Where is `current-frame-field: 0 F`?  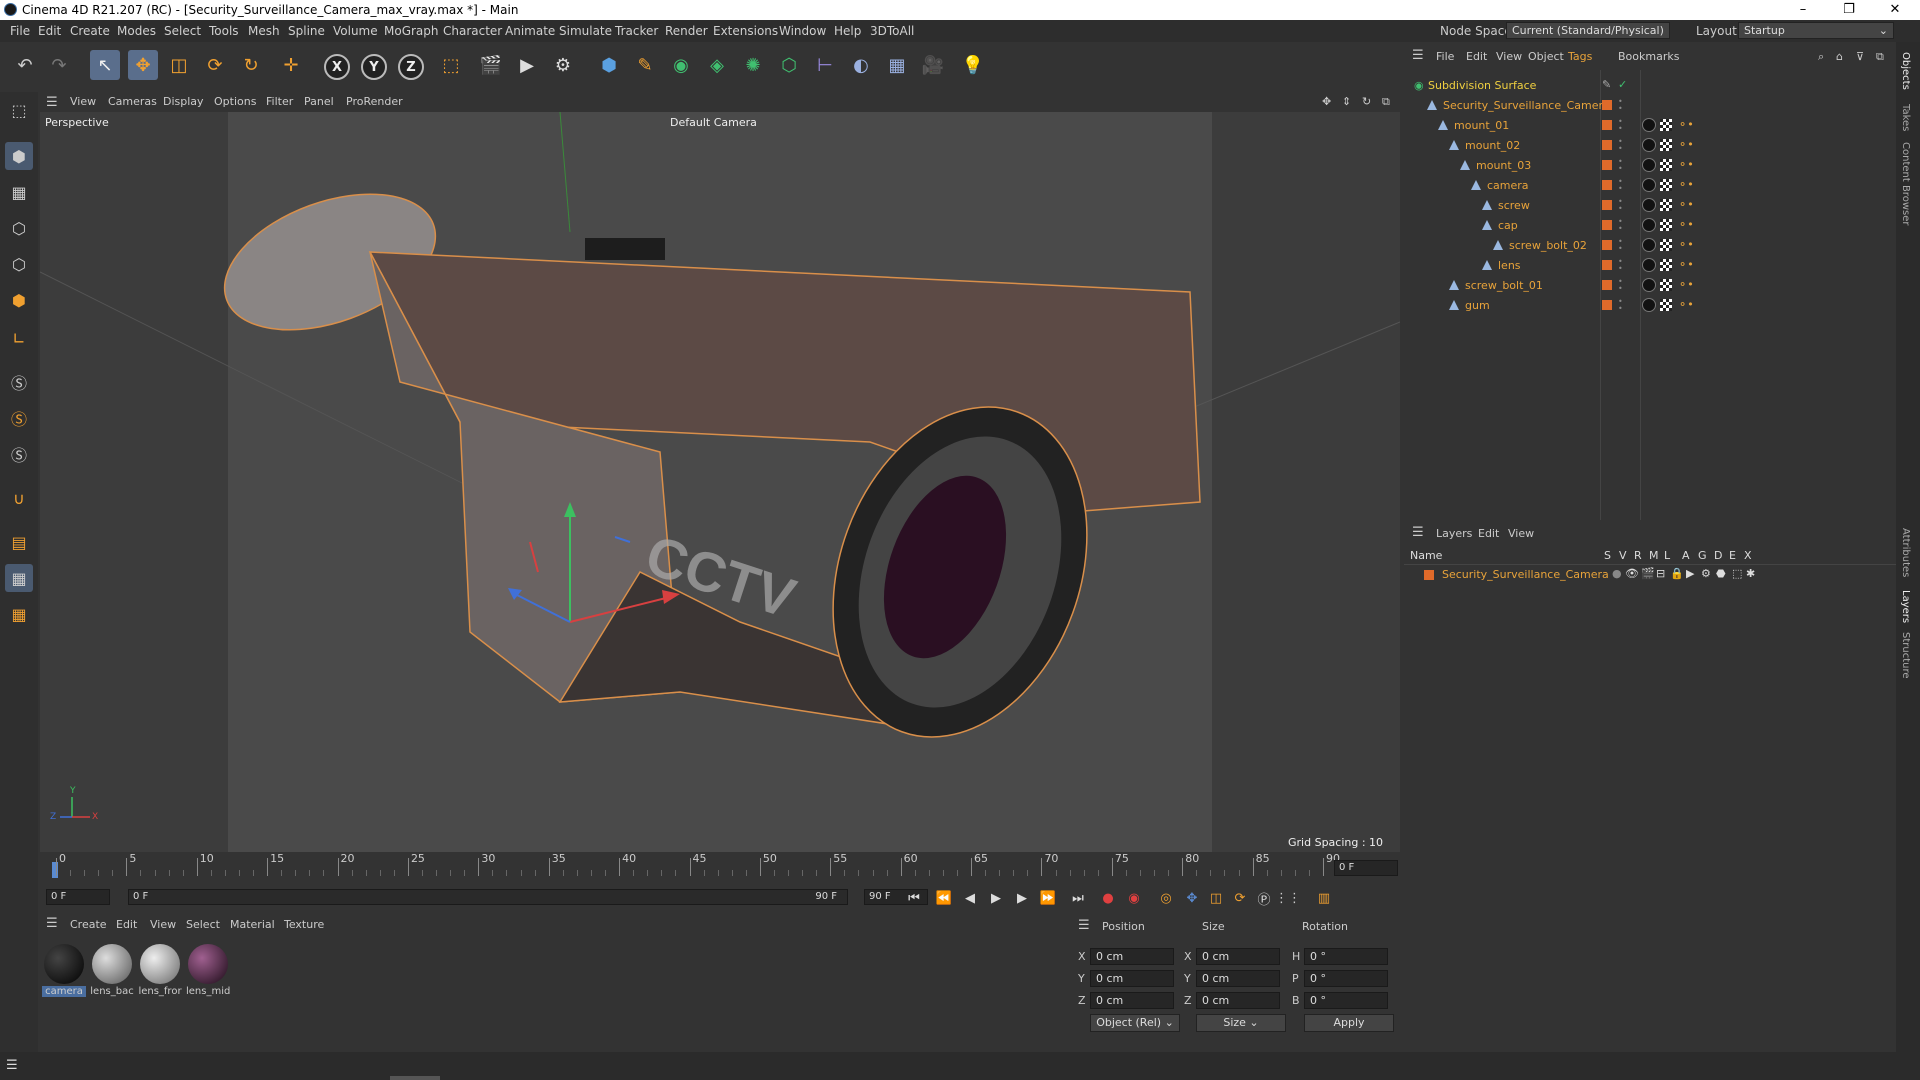
current-frame-field: 0 F is located at coordinates (78, 897).